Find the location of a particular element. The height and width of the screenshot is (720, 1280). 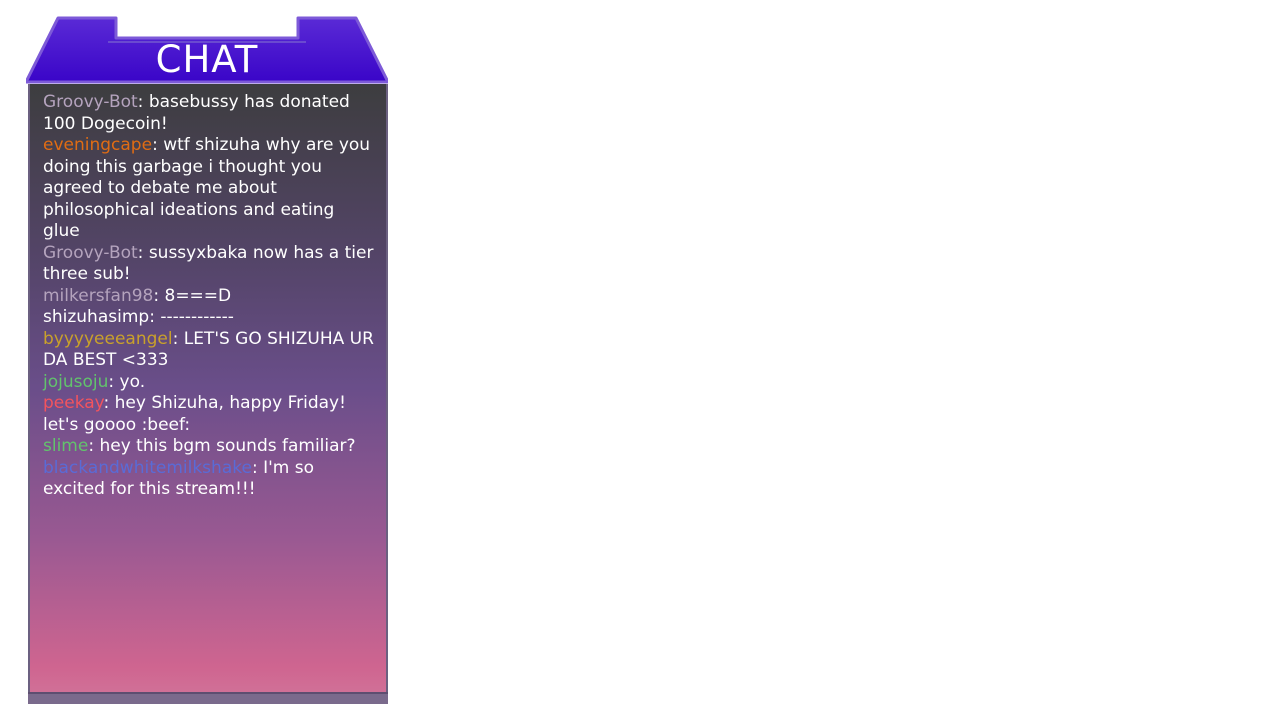

chat-message: slime: hey this bgm sounds familiar? is located at coordinates (209, 447).